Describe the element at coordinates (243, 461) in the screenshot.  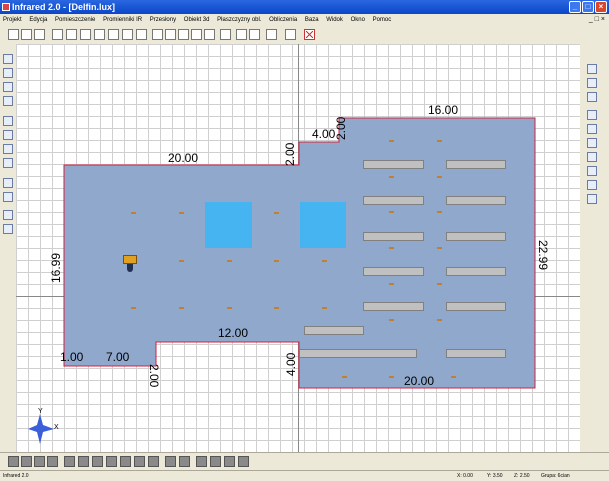
I see `person-tool-4-icon` at that location.